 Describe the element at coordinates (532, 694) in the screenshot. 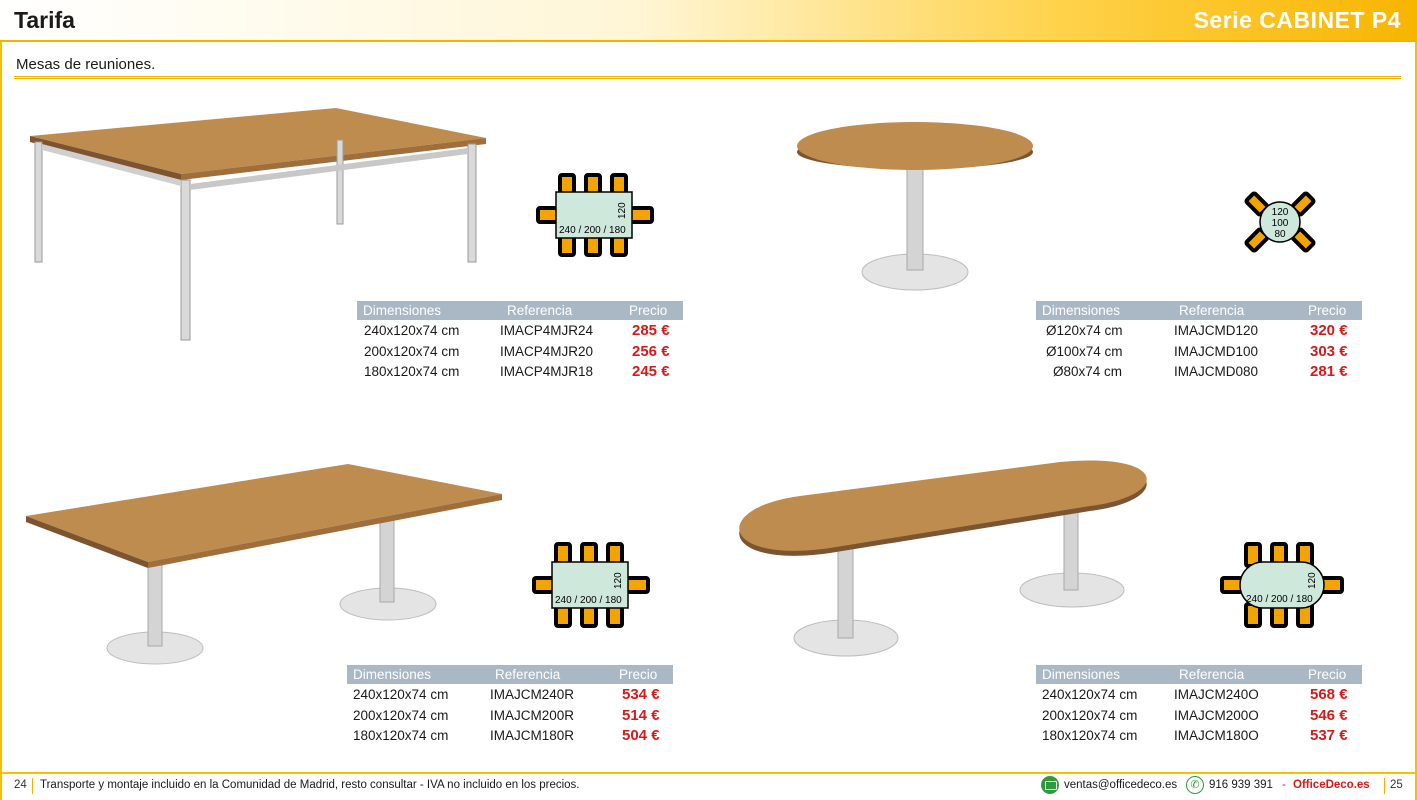

I see `reference: IMAJCM240R` at that location.